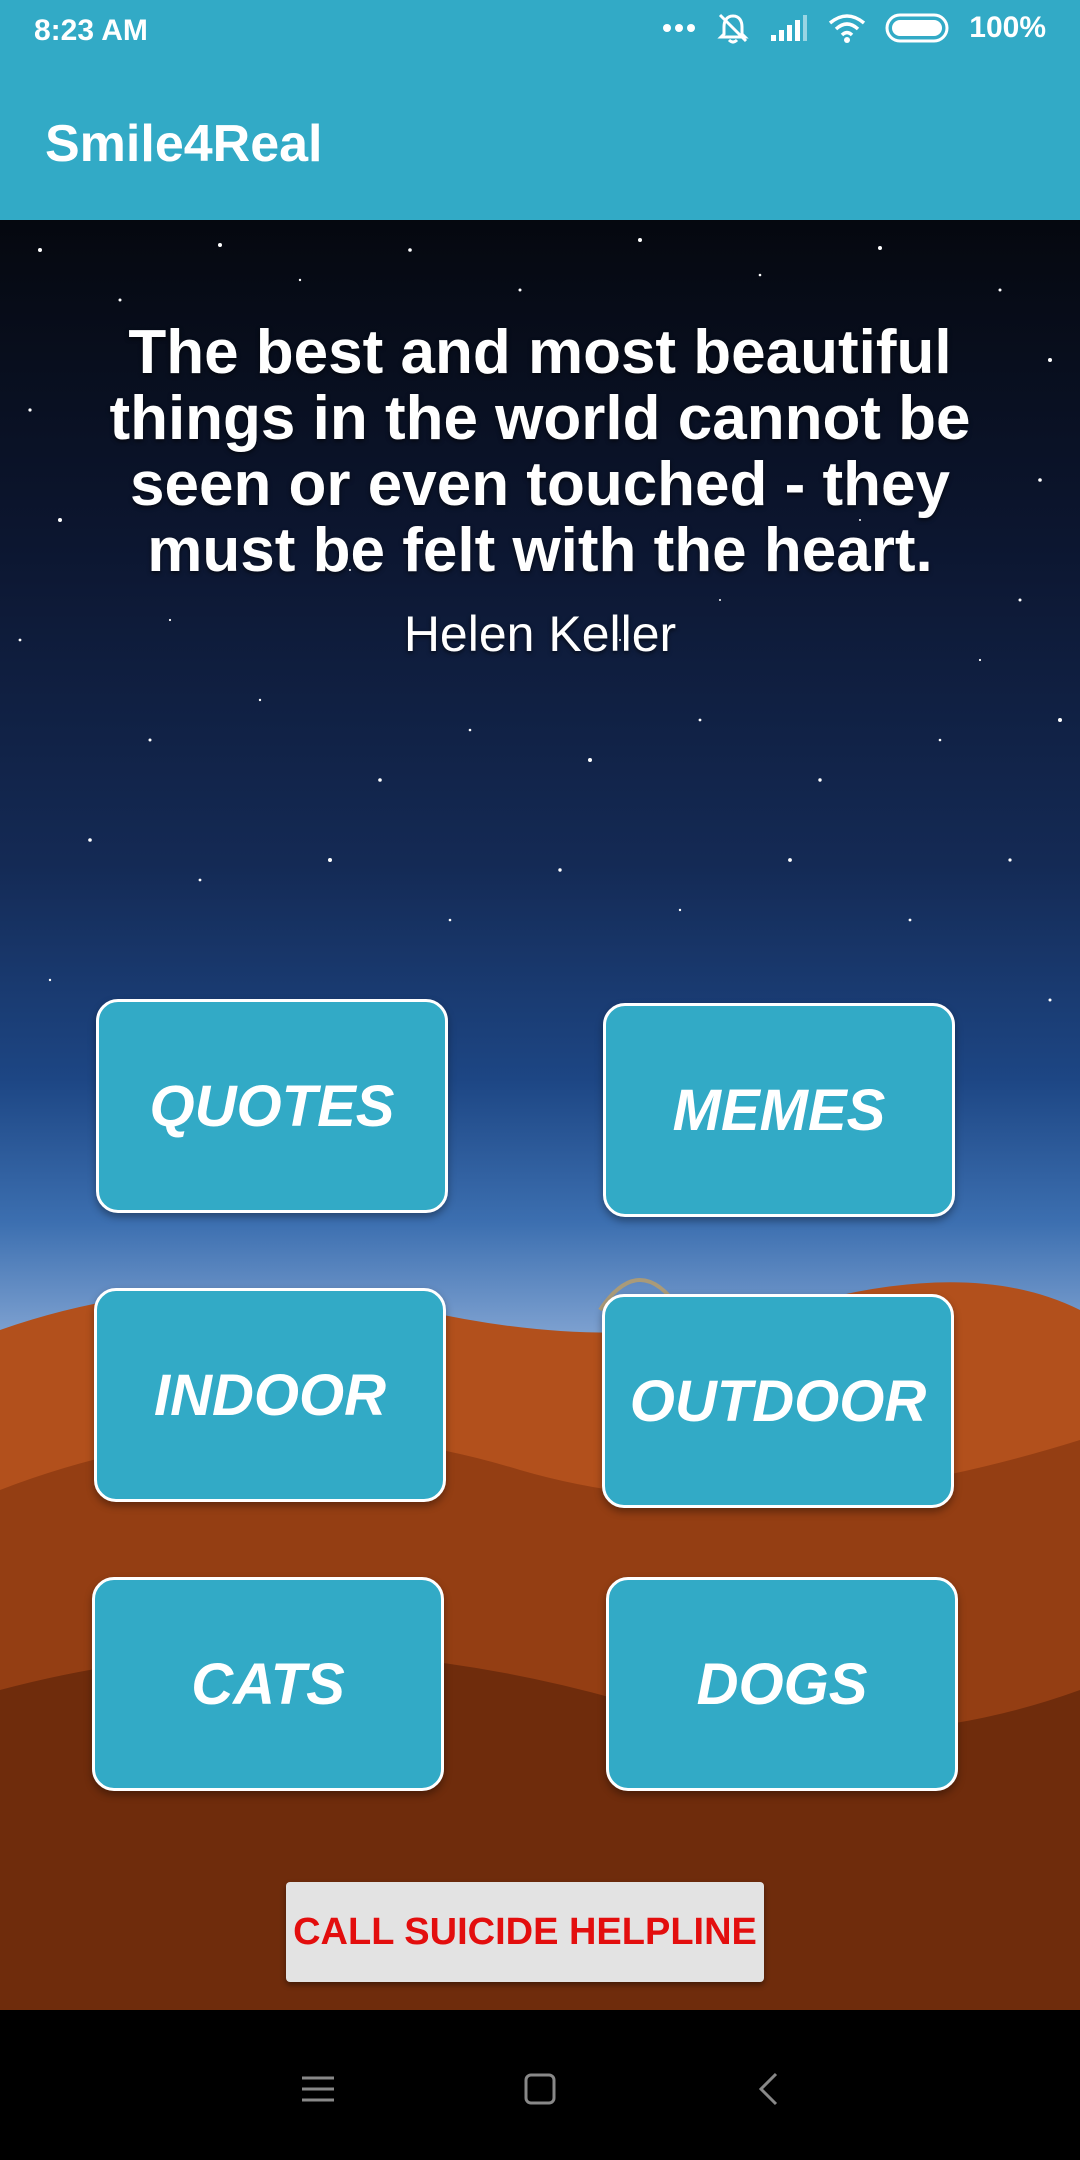 Image resolution: width=1080 pixels, height=2160 pixels. I want to click on home-square-icon, so click(540, 2089).